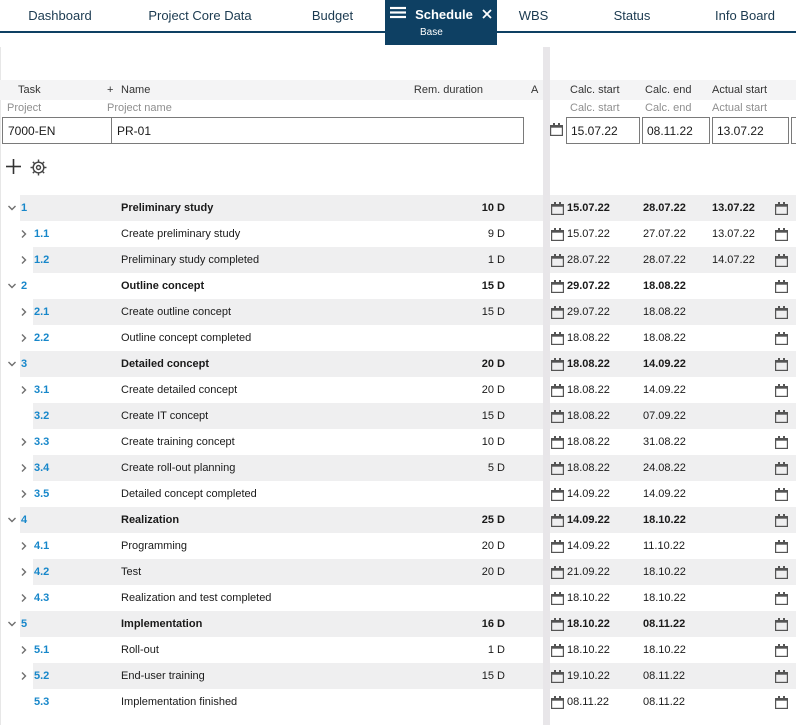 Image resolution: width=796 pixels, height=725 pixels. Describe the element at coordinates (595, 90) in the screenshot. I see `column-header-calc-start: Calc. start` at that location.